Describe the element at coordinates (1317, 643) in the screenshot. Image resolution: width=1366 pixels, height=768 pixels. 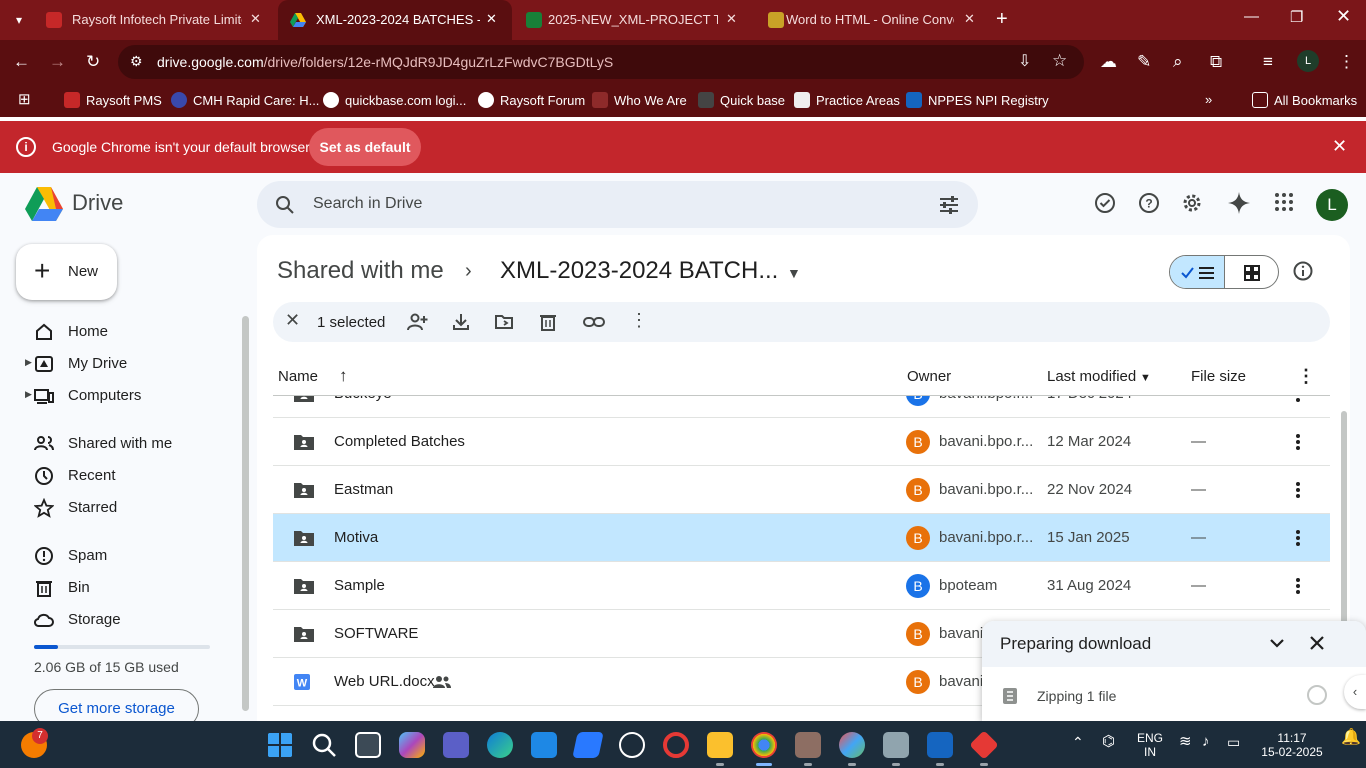
I see `close-panel-icon` at that location.